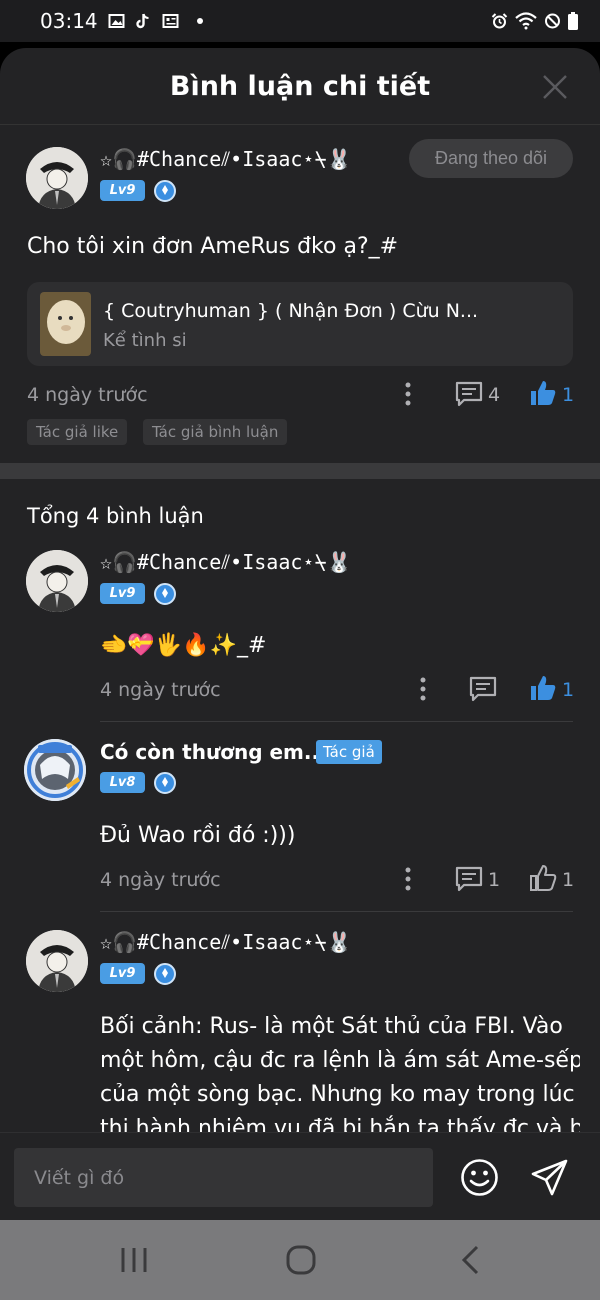  I want to click on page-title: Bình luận chi tiết, so click(300, 86).